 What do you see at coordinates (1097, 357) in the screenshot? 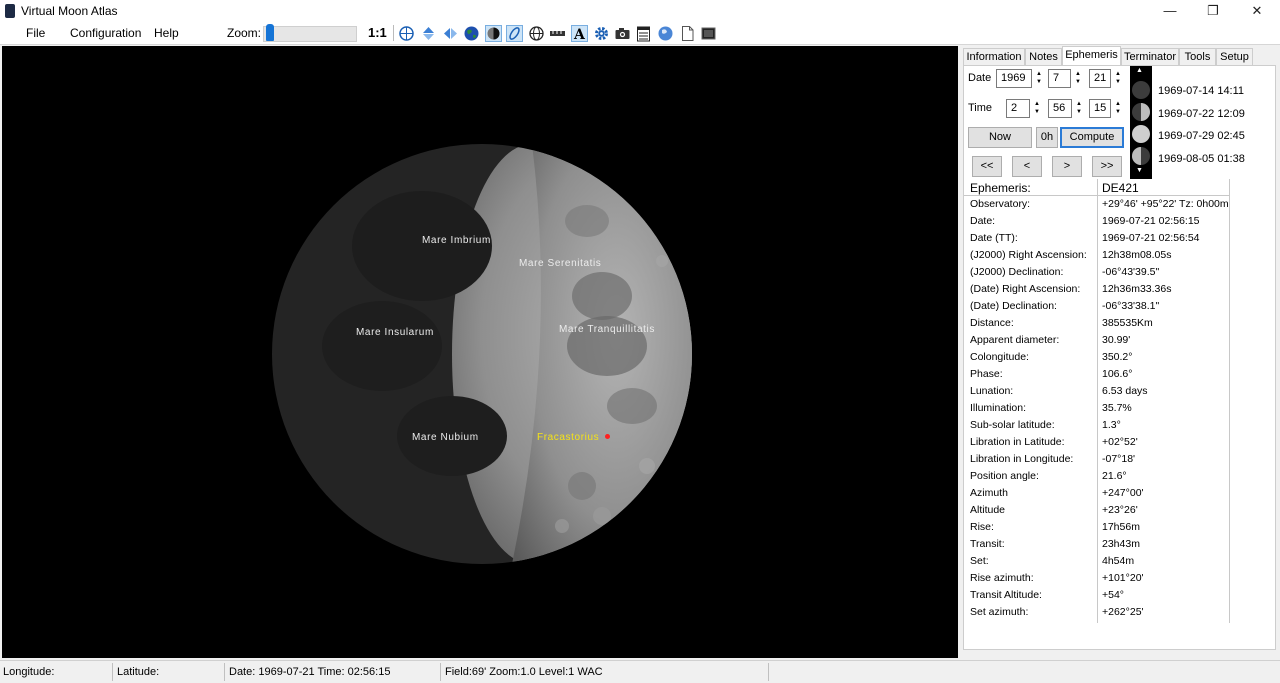
I see `table-row: Colongitude: 350.2°` at bounding box center [1097, 357].